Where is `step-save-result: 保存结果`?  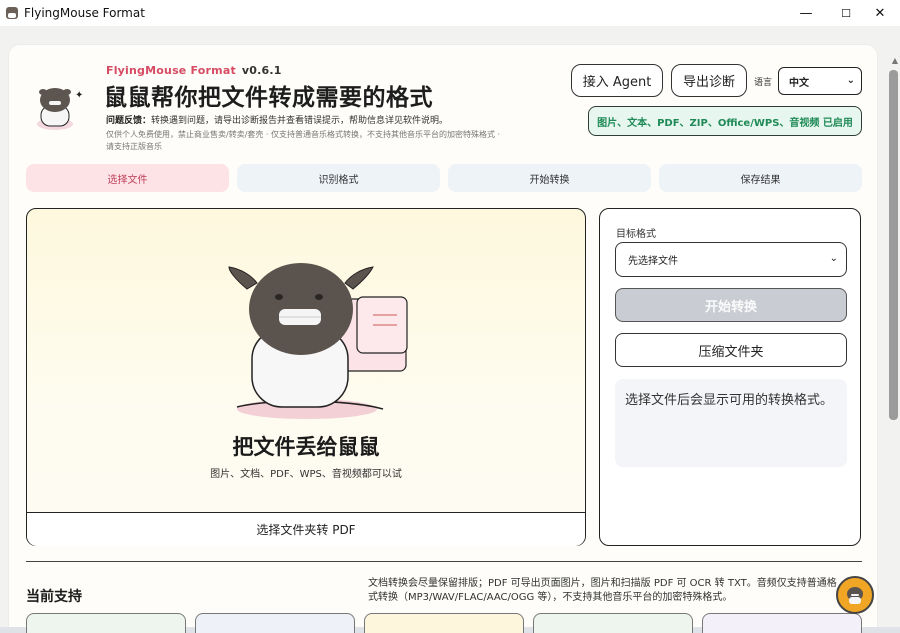 step-save-result: 保存结果 is located at coordinates (760, 178).